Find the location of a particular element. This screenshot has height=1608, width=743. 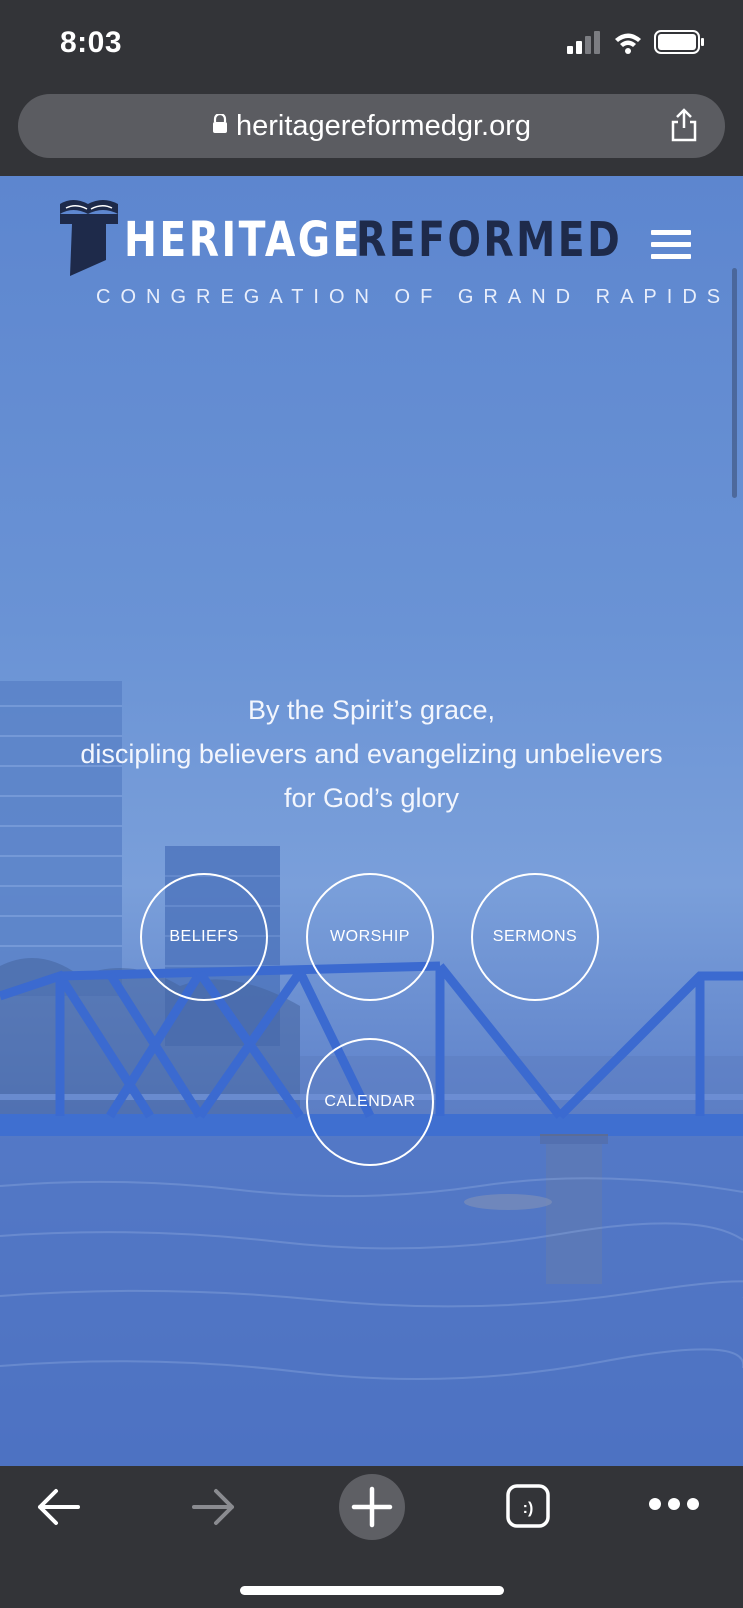

logo-word-heritage: HERITAGE is located at coordinates (243, 240).